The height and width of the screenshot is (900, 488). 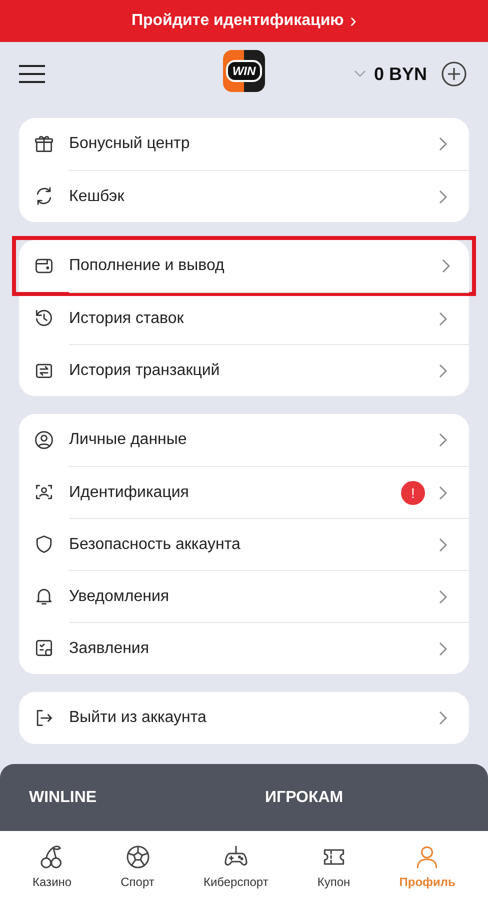 What do you see at coordinates (44, 440) in the screenshot?
I see `user-circle-icon` at bounding box center [44, 440].